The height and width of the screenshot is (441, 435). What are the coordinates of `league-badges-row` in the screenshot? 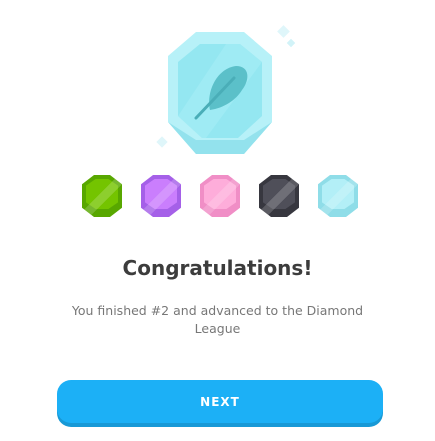 It's located at (217, 196).